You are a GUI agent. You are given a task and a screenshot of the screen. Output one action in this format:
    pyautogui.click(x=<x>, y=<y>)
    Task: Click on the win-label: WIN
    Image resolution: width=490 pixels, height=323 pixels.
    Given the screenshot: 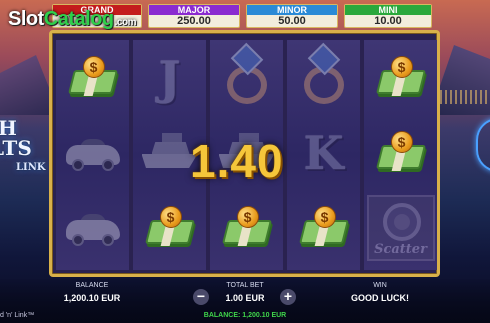 What is the action you would take?
    pyautogui.click(x=380, y=285)
    